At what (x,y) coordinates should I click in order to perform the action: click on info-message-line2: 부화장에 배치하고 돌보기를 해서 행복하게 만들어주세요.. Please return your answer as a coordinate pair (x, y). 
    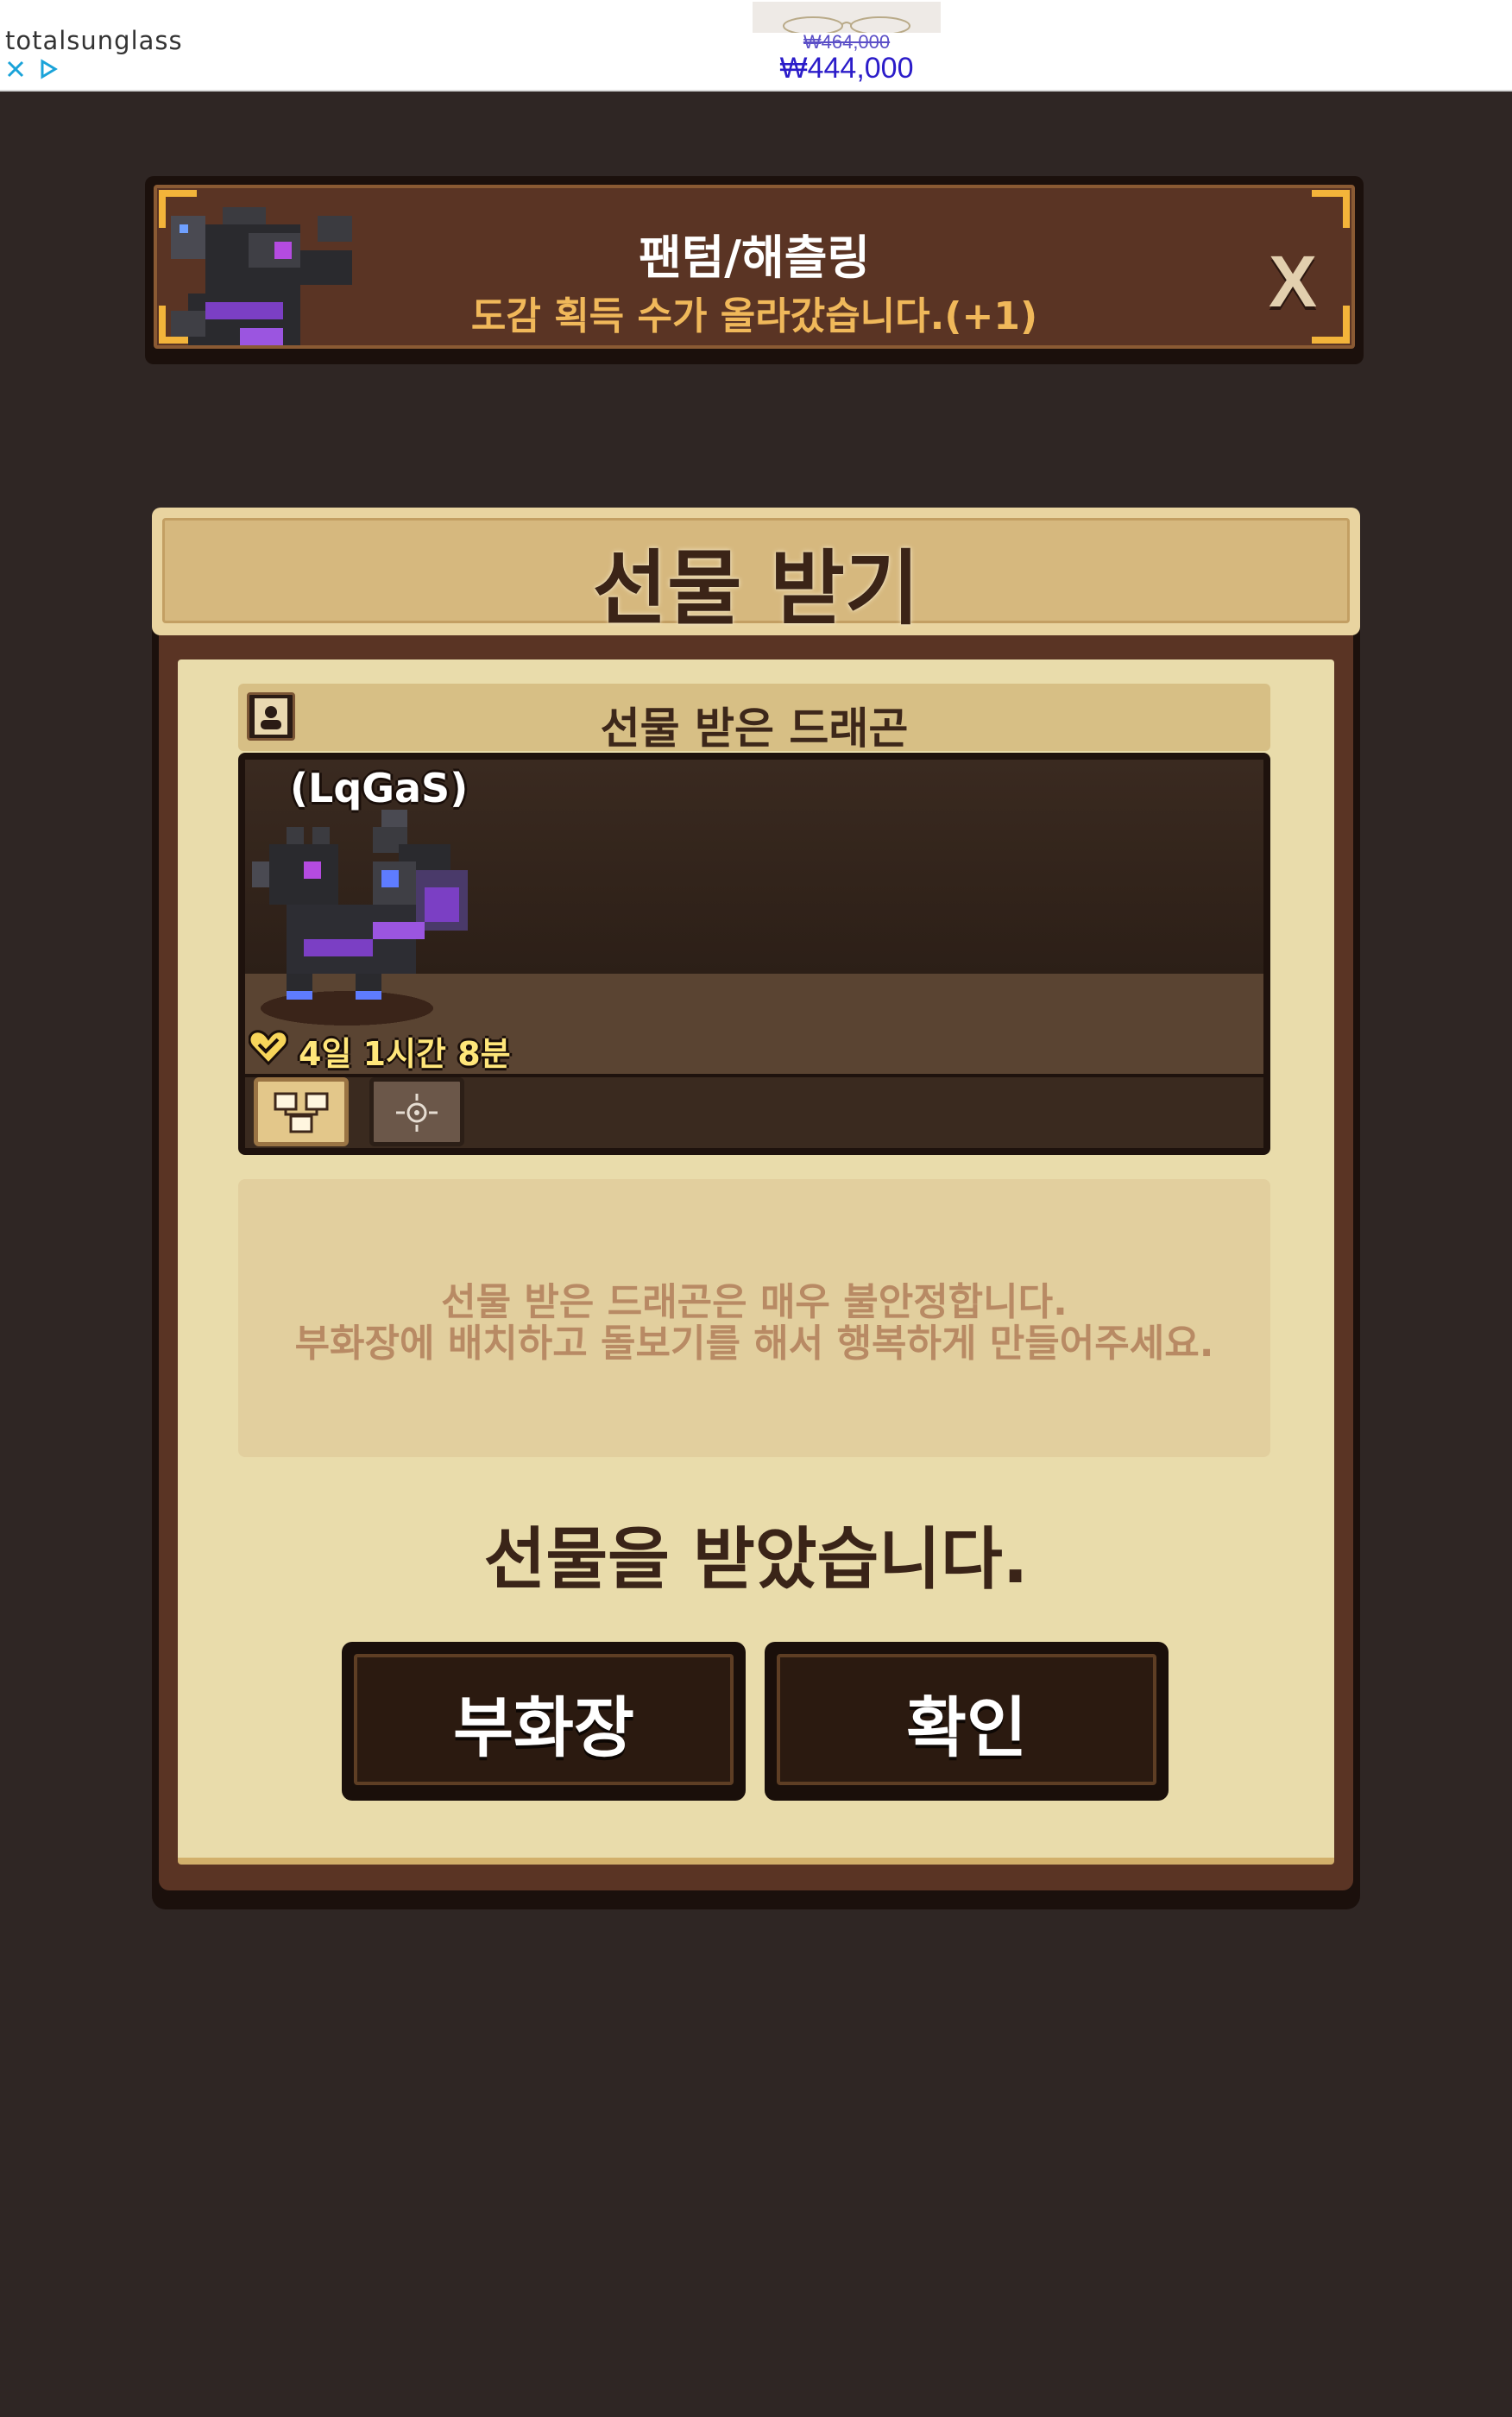
    Looking at the image, I should click on (754, 1344).